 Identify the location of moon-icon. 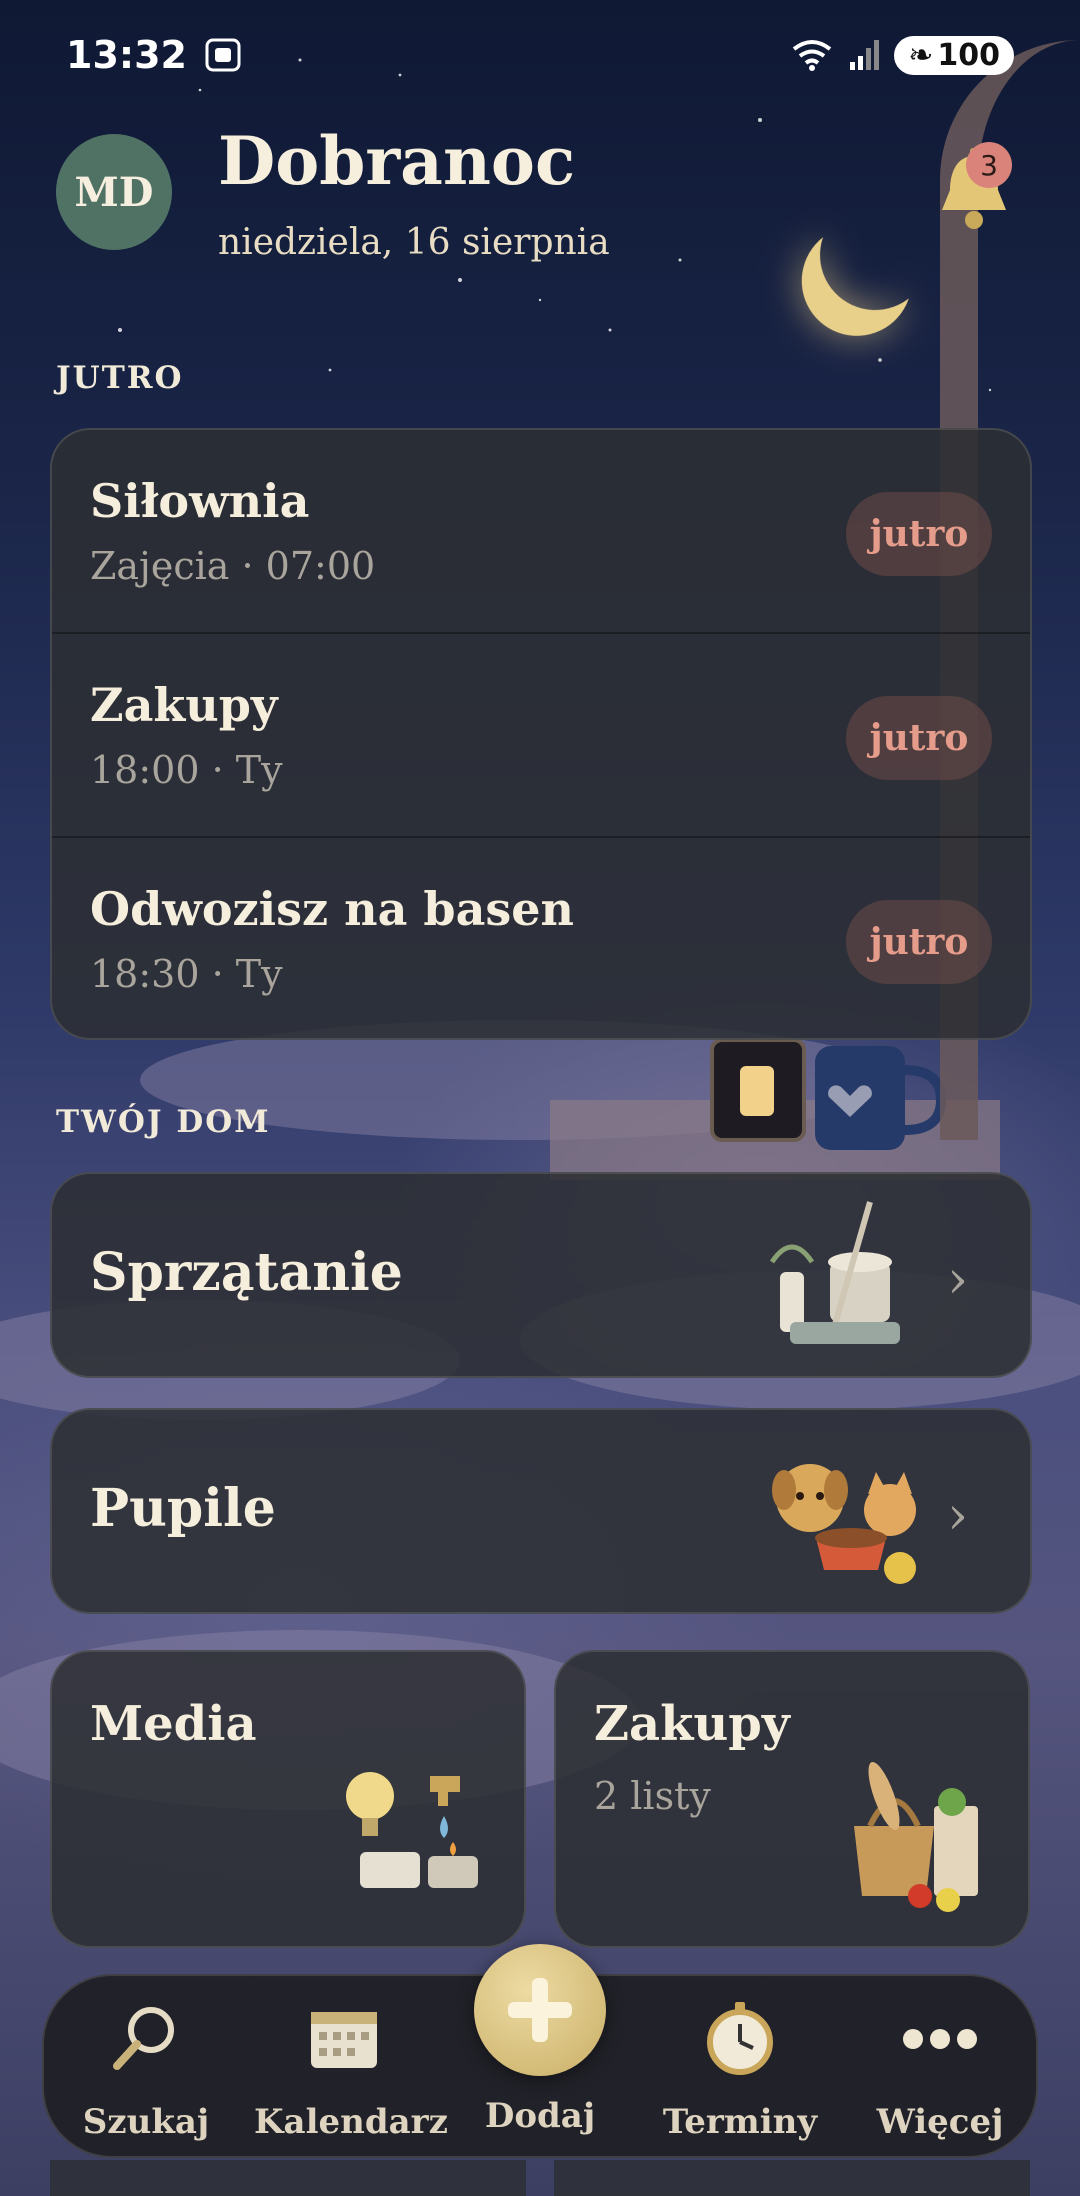
(875, 255).